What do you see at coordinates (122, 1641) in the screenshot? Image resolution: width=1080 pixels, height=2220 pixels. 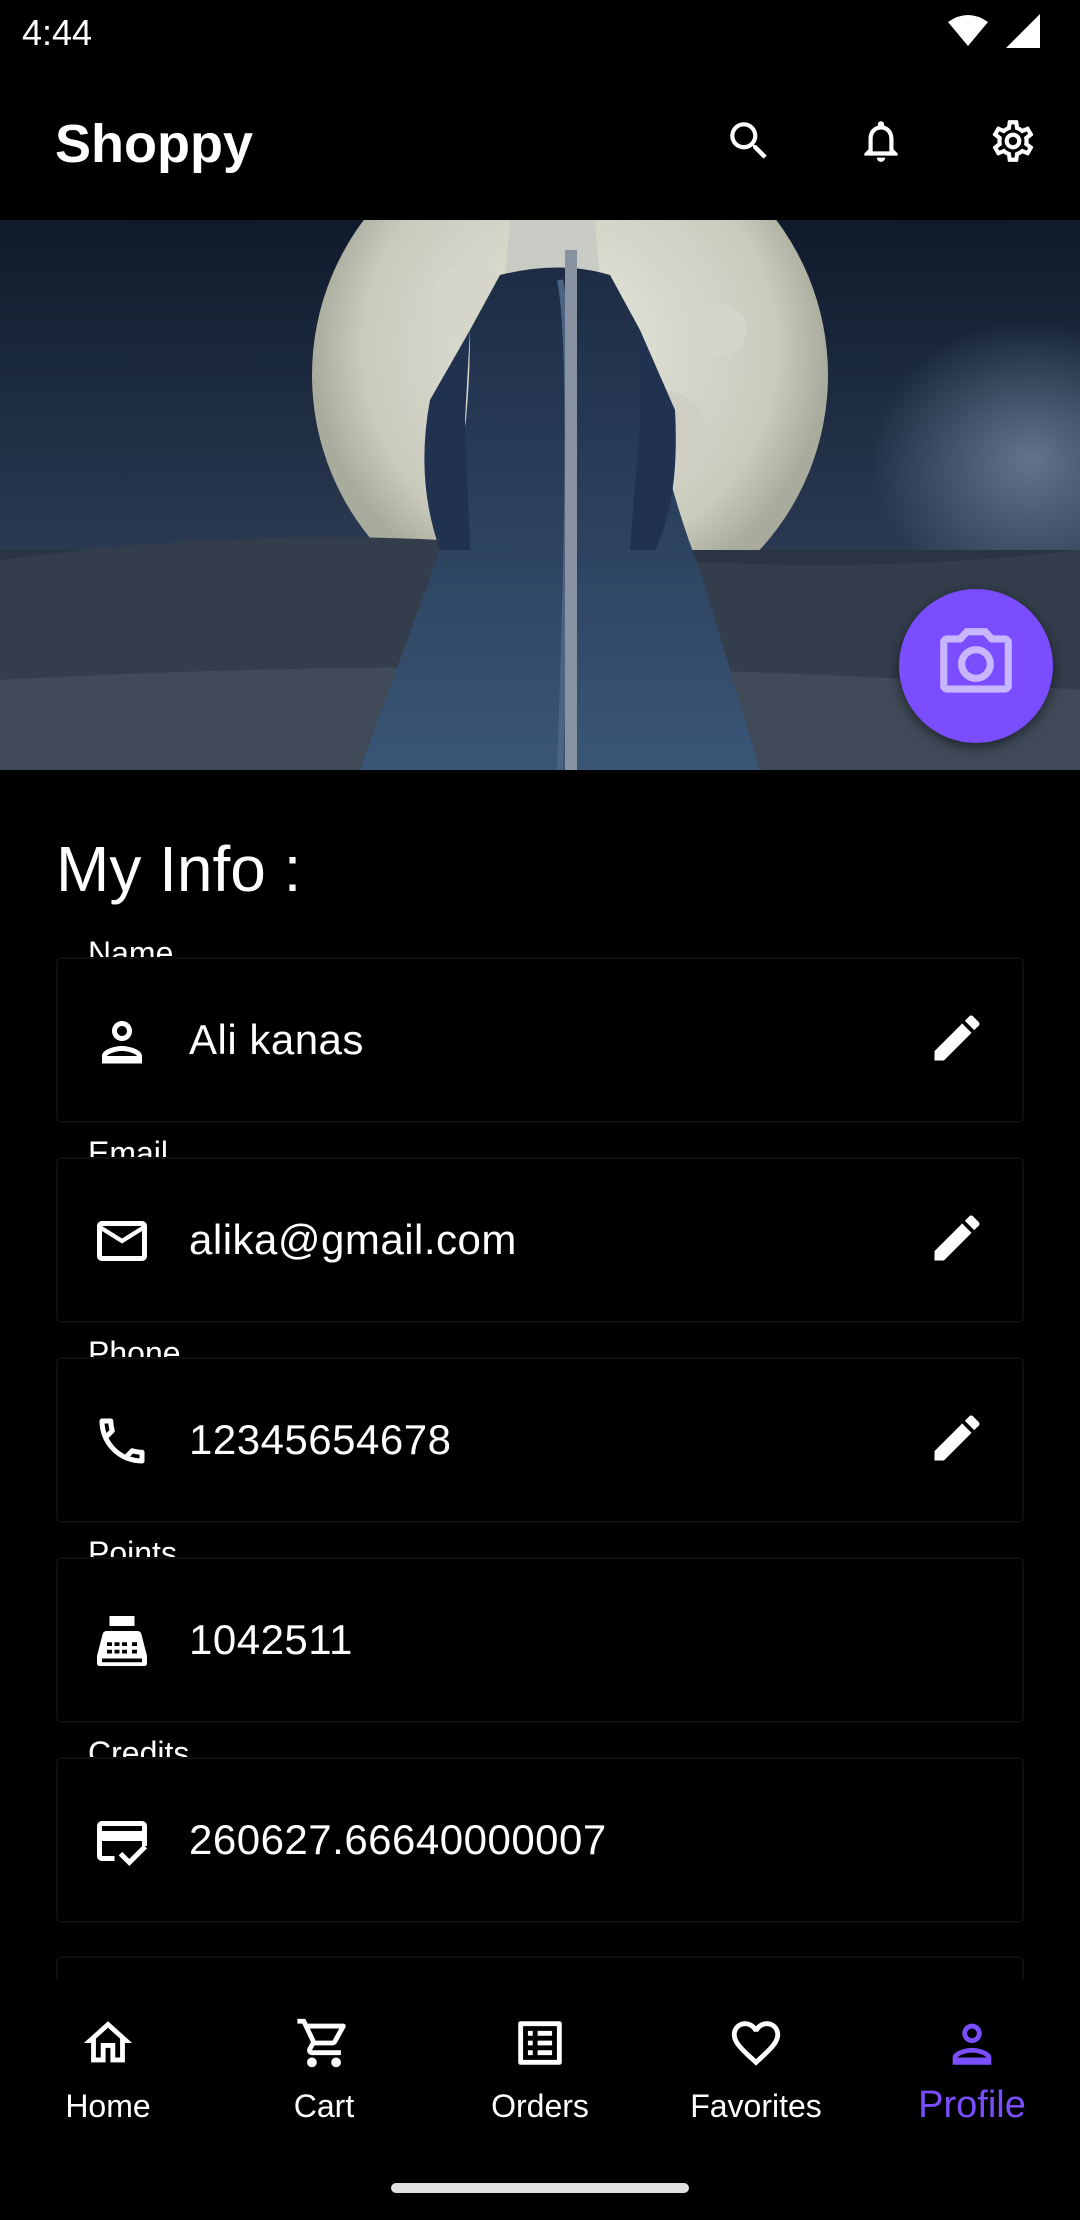 I see `register-icon` at bounding box center [122, 1641].